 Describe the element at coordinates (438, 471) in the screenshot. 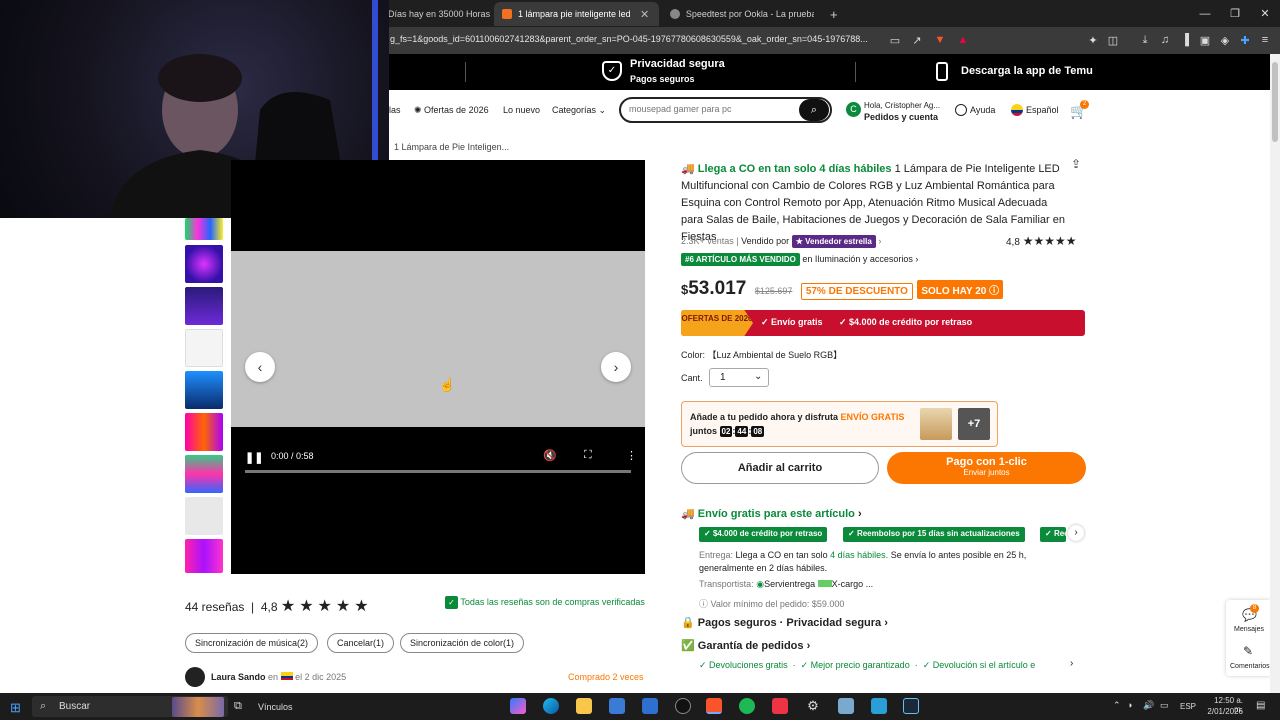

I see `video-progress-bar` at that location.